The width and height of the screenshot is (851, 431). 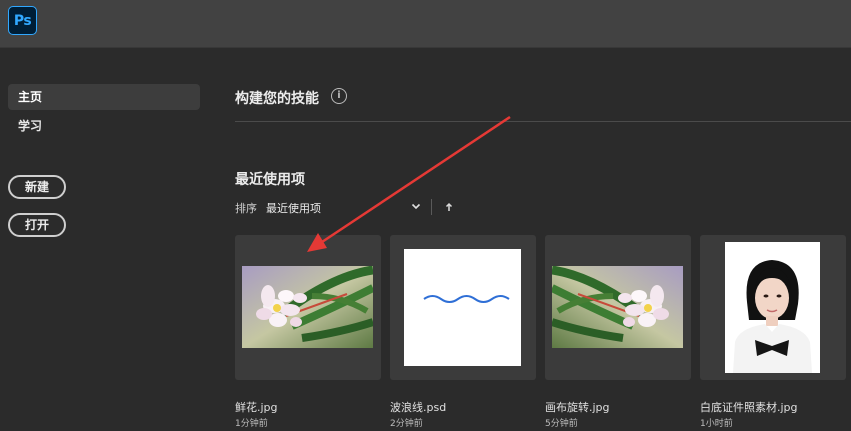 I want to click on file-name: 白底证件照素材.jpg, so click(x=749, y=407).